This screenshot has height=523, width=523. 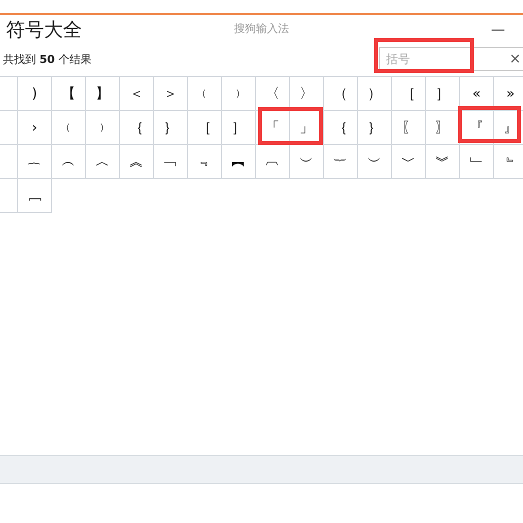 What do you see at coordinates (69, 94) in the screenshot?
I see `symbol-cell: 【` at bounding box center [69, 94].